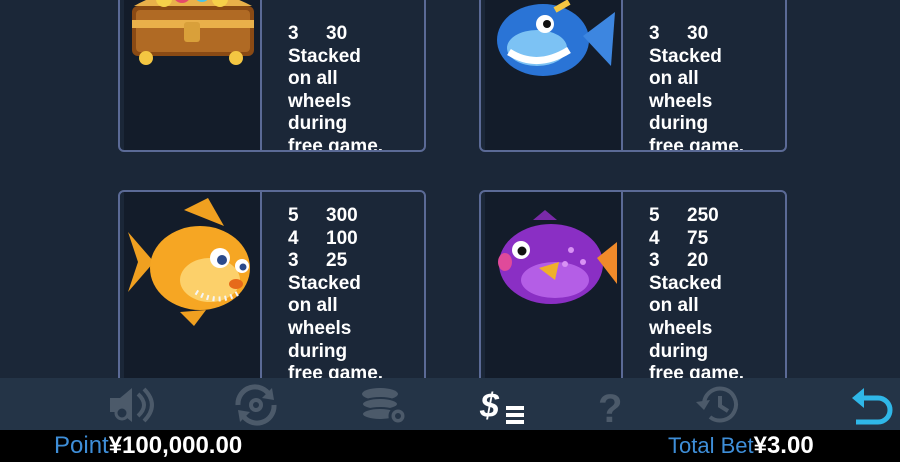  Describe the element at coordinates (554, 295) in the screenshot. I see `purple-pufferfish-symbol` at that location.